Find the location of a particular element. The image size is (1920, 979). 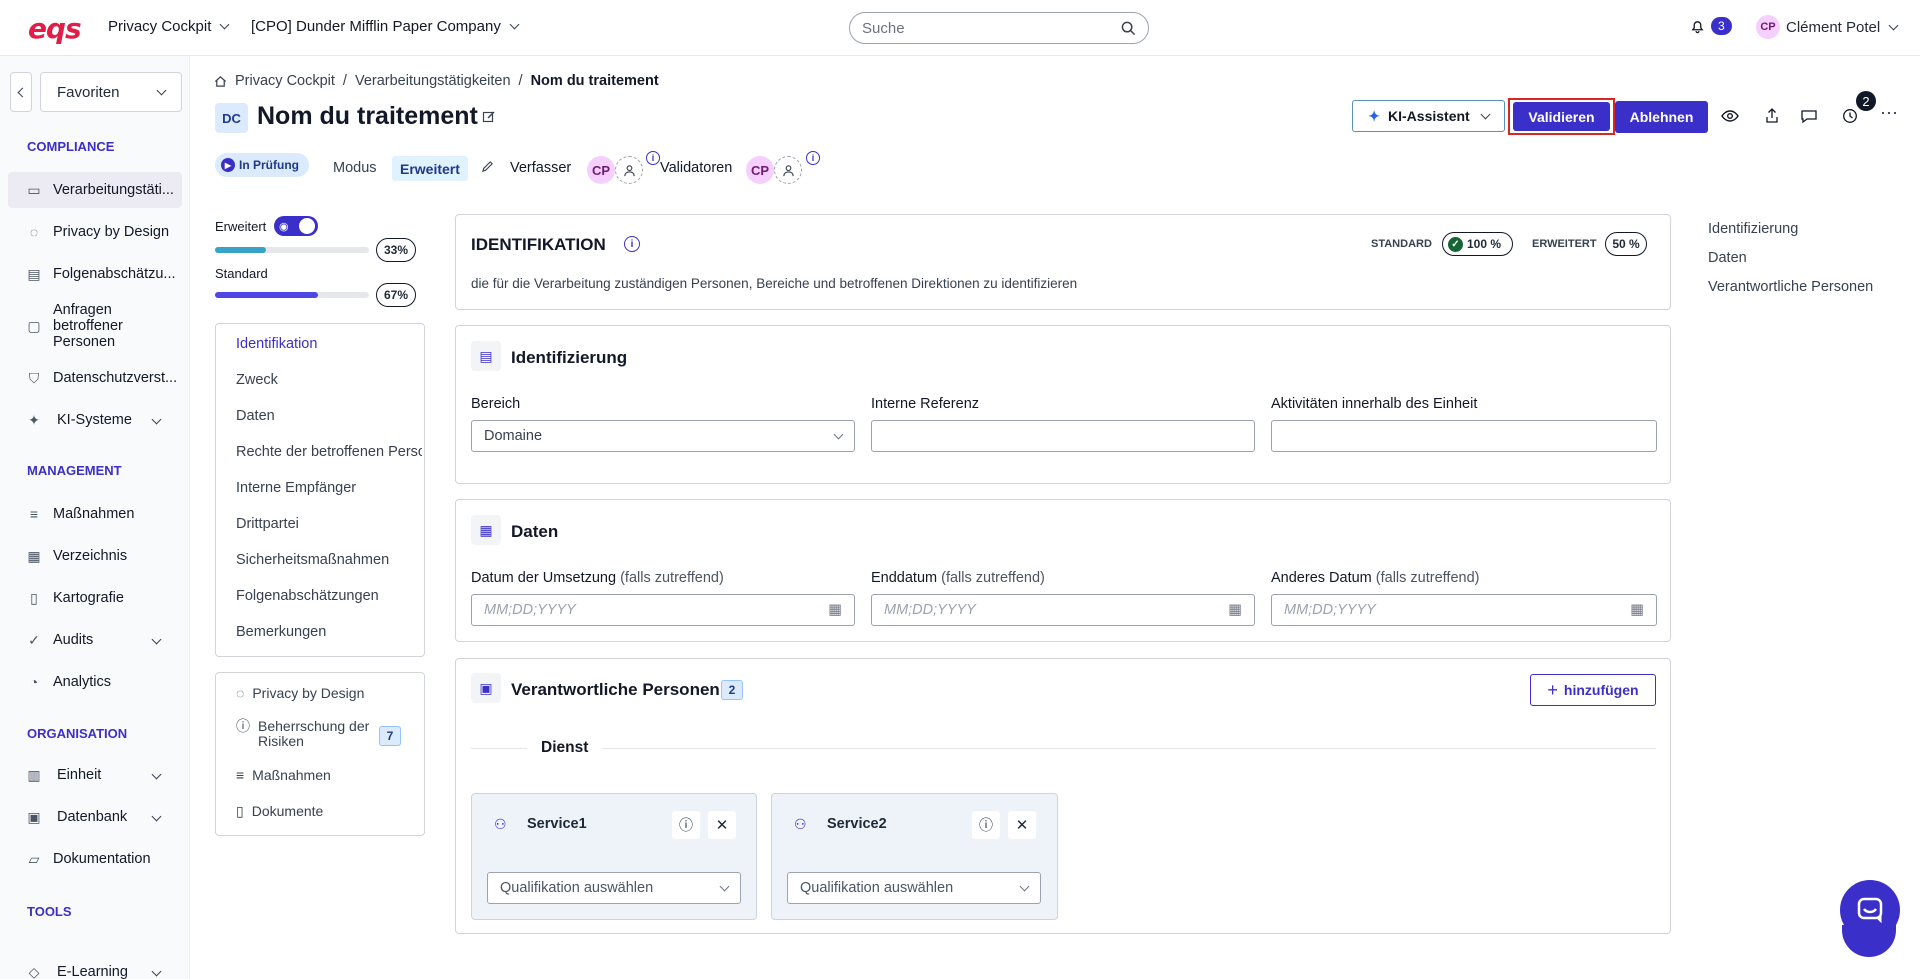

link-label: Maßnahmen is located at coordinates (291, 775).